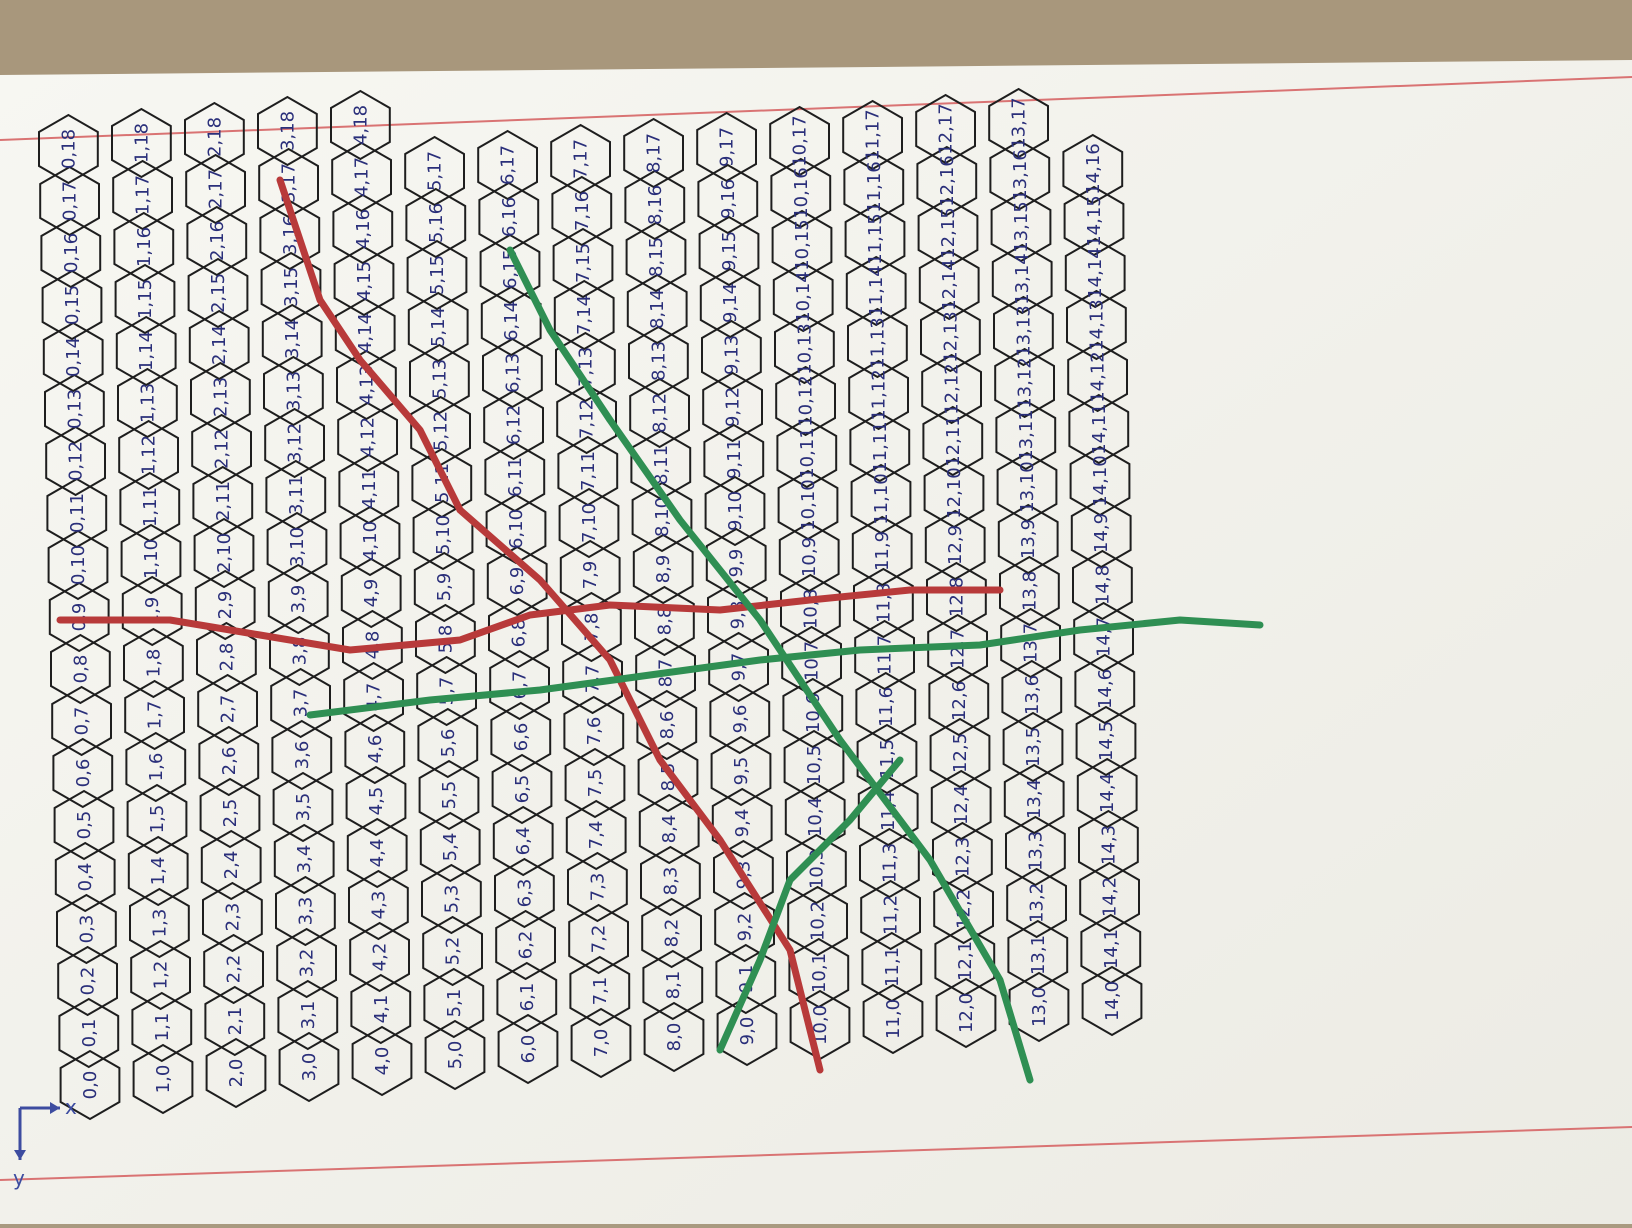 This screenshot has height=1228, width=1632. I want to click on cell-label: 3,3, so click(305, 911).